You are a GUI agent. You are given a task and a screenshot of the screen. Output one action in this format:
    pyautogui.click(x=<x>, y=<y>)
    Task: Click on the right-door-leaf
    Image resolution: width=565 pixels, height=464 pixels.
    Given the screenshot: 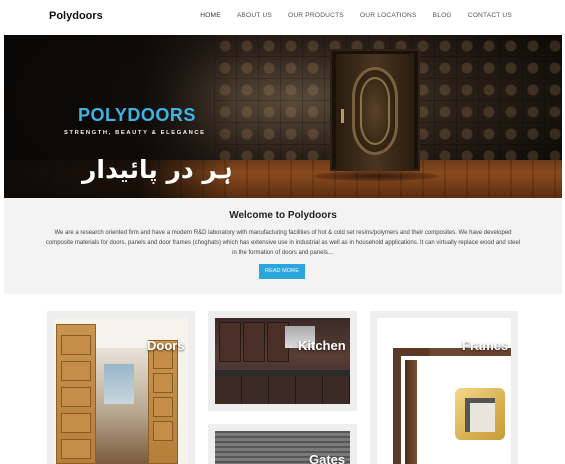 What is the action you would take?
    pyautogui.click(x=163, y=402)
    